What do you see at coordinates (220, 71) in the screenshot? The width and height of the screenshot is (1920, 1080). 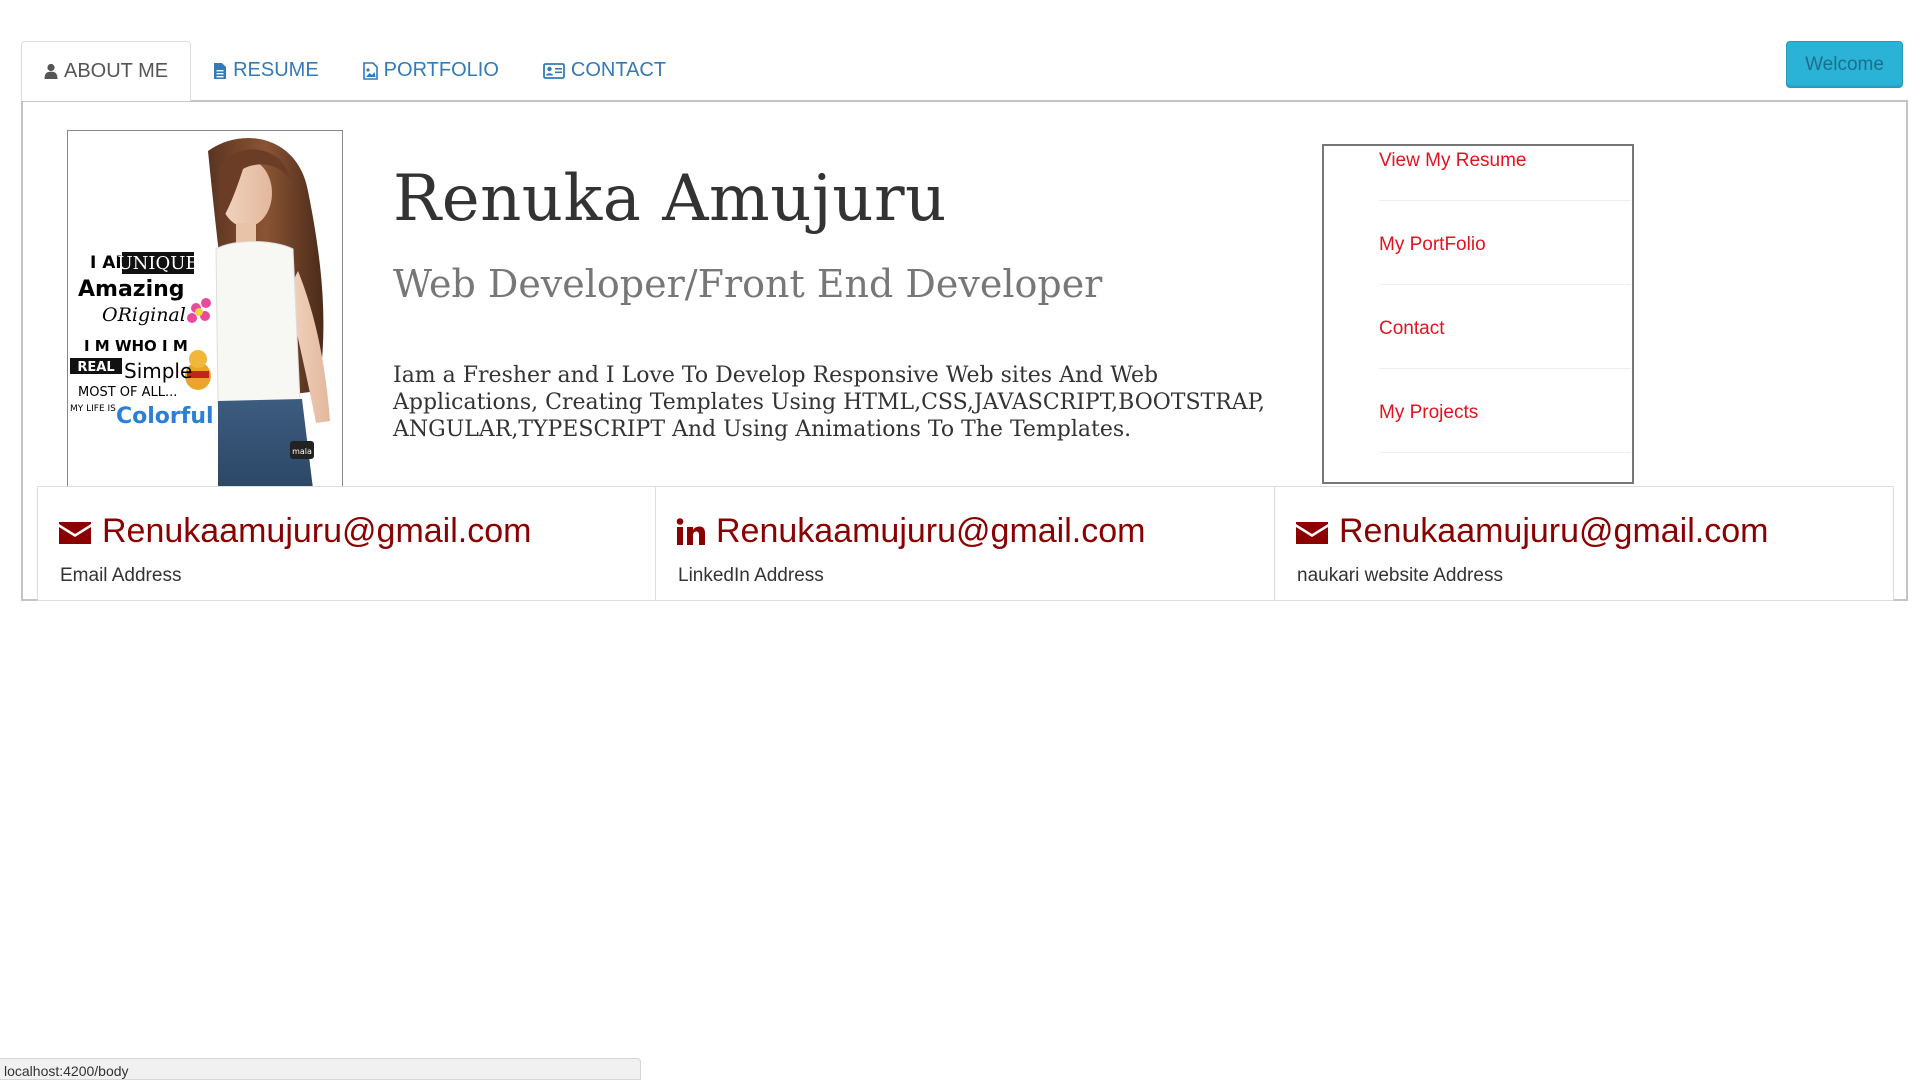 I see `file-text-icon` at bounding box center [220, 71].